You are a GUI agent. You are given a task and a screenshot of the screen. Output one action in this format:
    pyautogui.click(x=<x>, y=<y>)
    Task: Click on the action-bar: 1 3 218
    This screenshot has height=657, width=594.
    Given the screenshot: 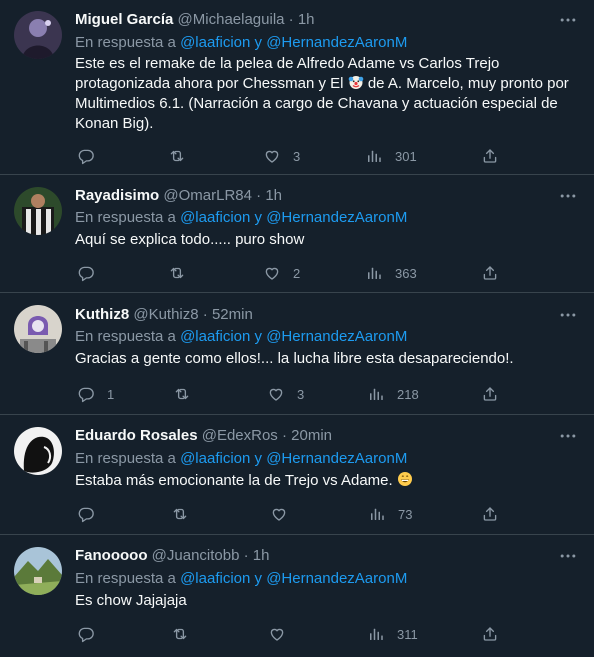 What is the action you would take?
    pyautogui.click(x=295, y=394)
    